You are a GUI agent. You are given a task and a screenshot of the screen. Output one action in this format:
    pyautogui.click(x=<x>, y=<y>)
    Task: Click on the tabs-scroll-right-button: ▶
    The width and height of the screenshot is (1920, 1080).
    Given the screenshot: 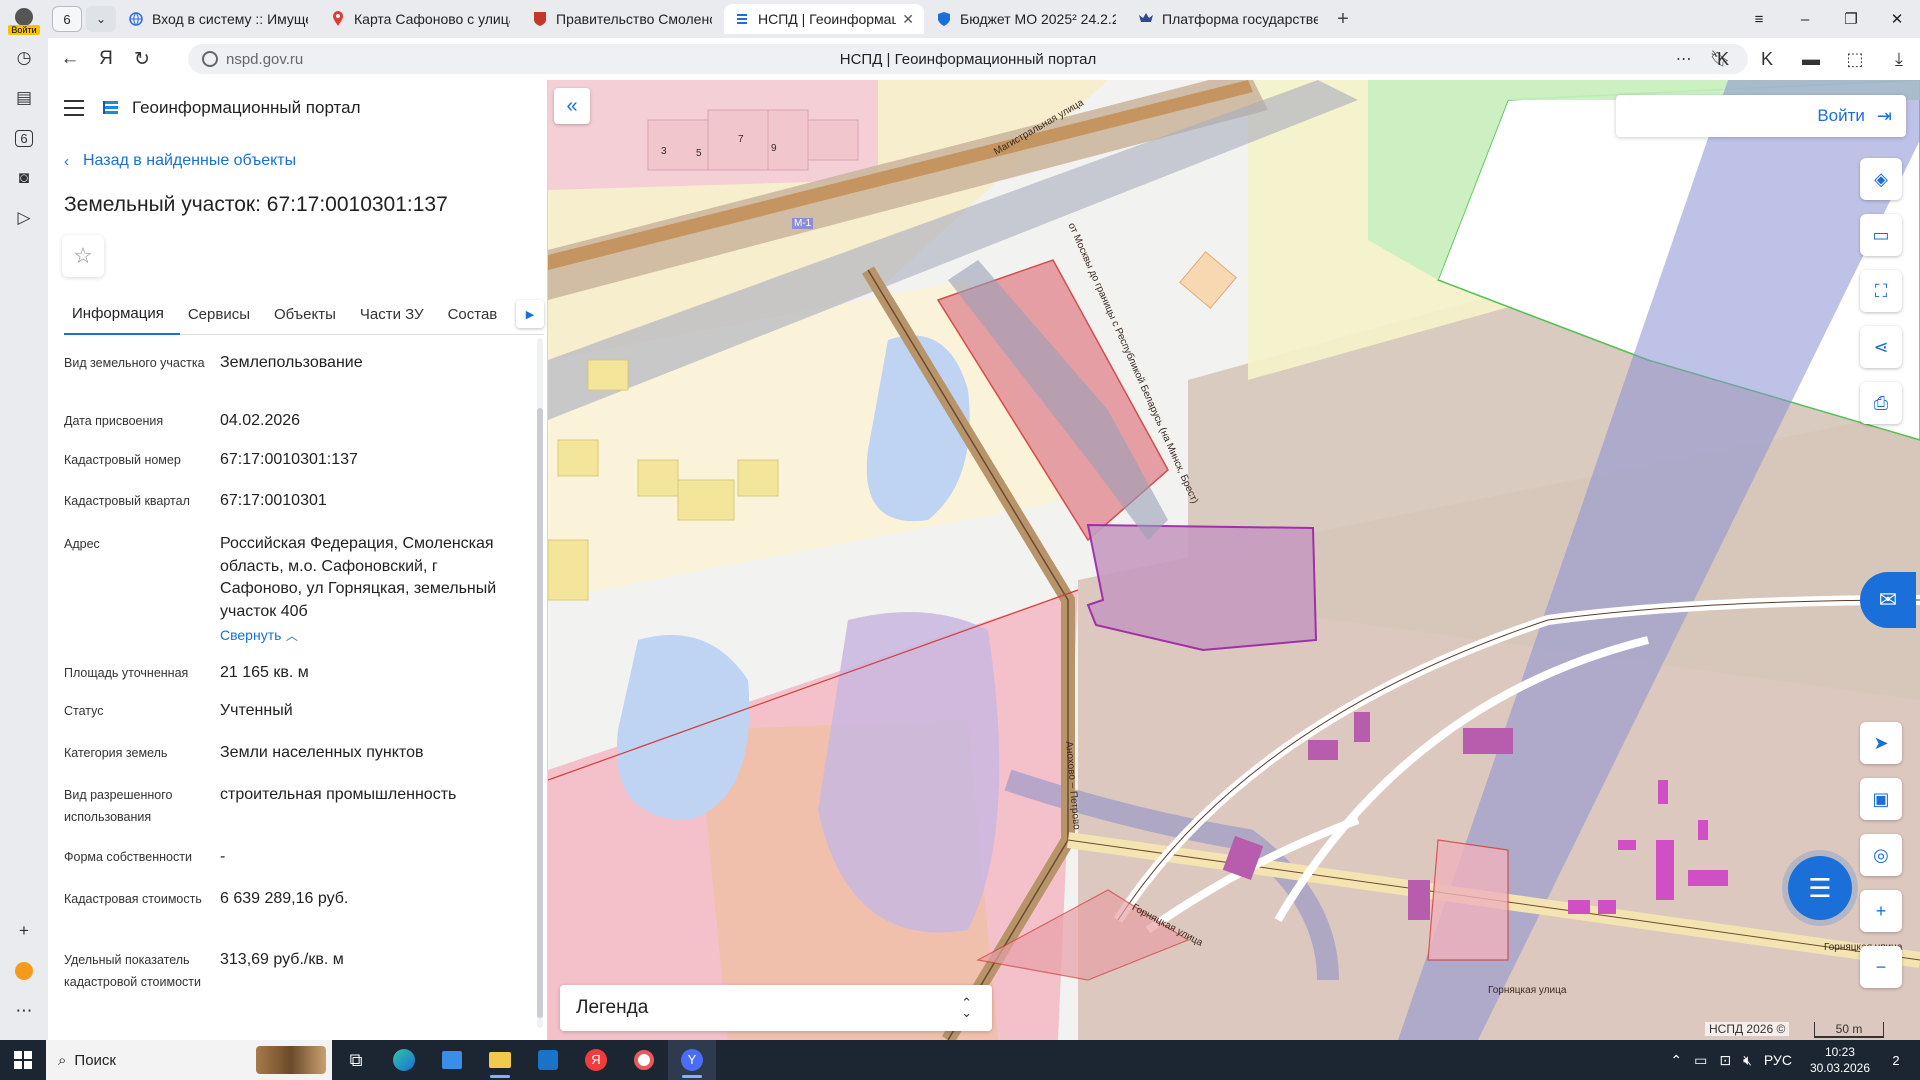 What is the action you would take?
    pyautogui.click(x=530, y=314)
    